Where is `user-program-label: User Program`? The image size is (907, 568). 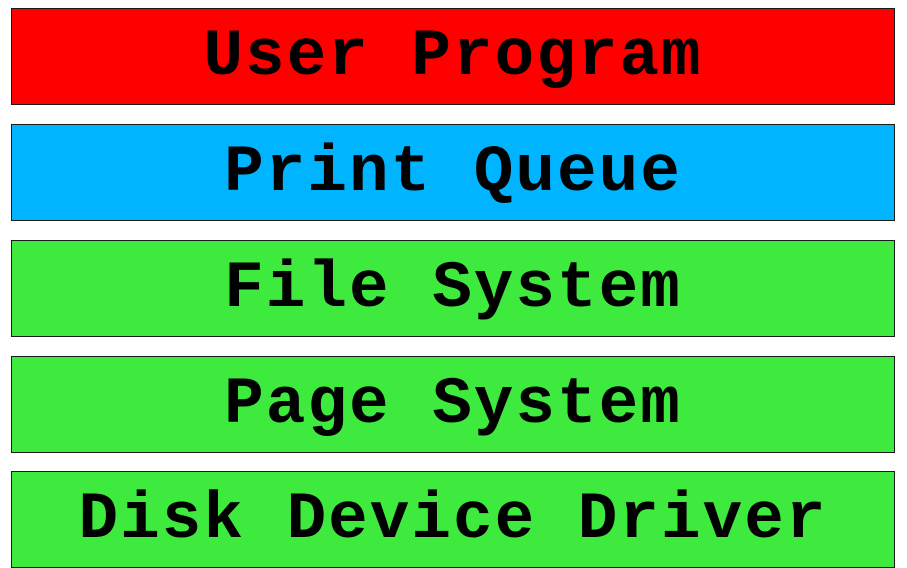
user-program-label: User Program is located at coordinates (453, 56).